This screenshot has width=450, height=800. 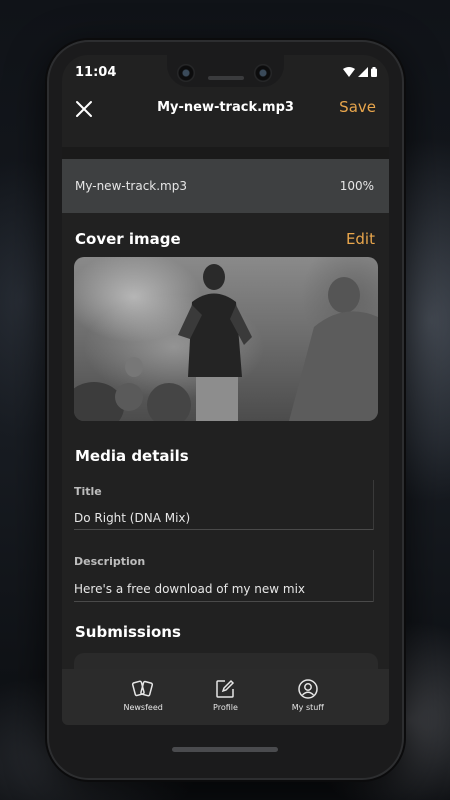 I want to click on tab-profile: Profile, so click(x=225, y=697).